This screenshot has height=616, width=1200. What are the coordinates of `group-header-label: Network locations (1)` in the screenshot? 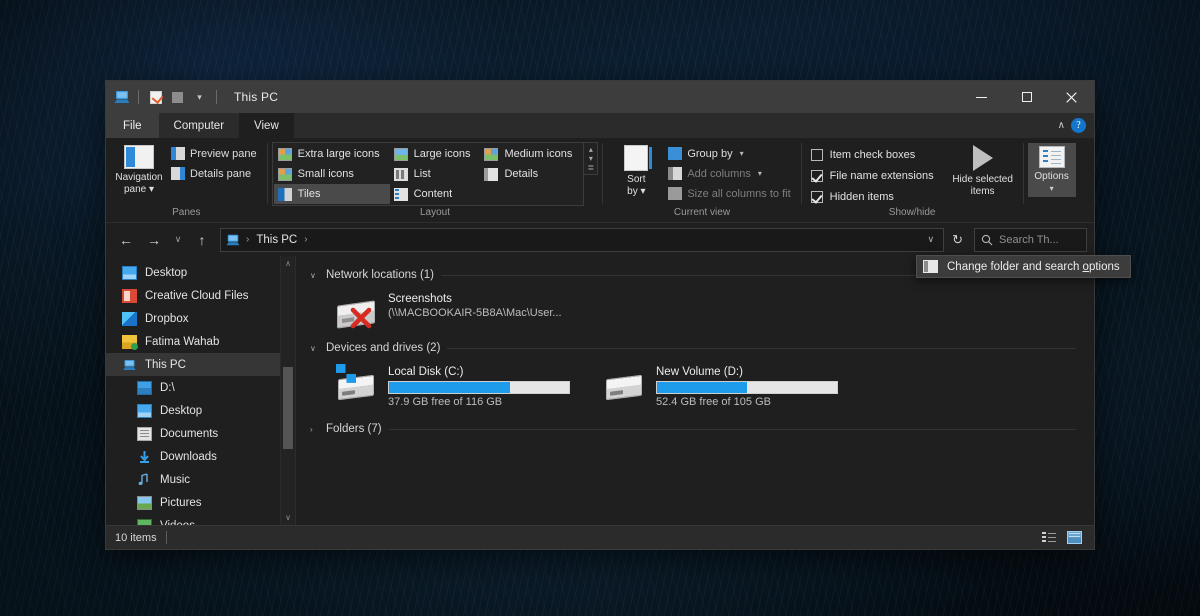 It's located at (380, 275).